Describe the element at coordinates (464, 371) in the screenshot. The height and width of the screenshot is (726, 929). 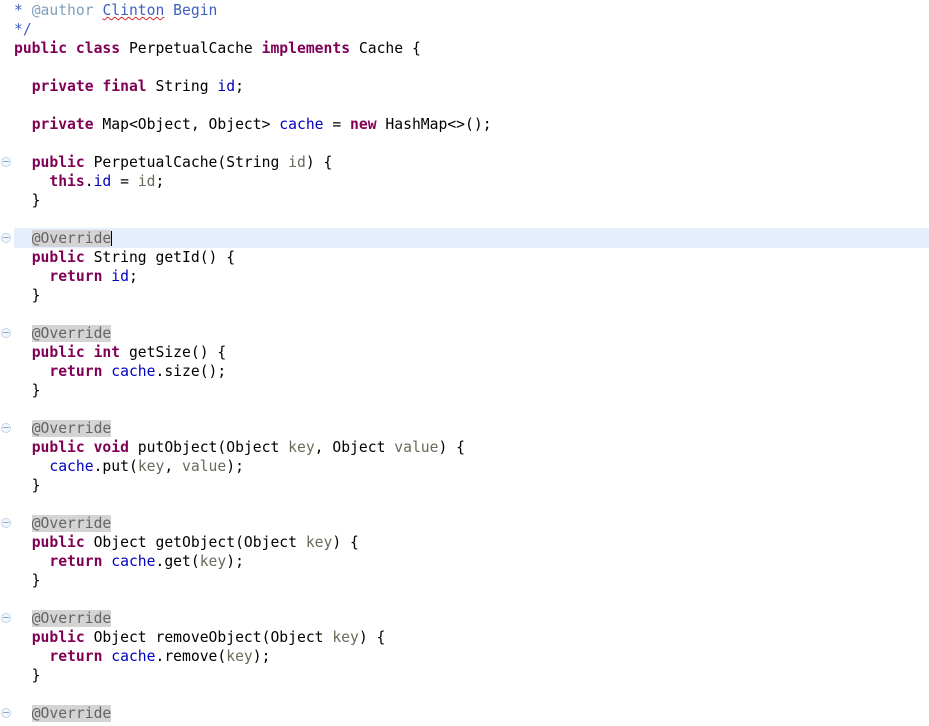
I see `code-line: return cache.size();` at that location.